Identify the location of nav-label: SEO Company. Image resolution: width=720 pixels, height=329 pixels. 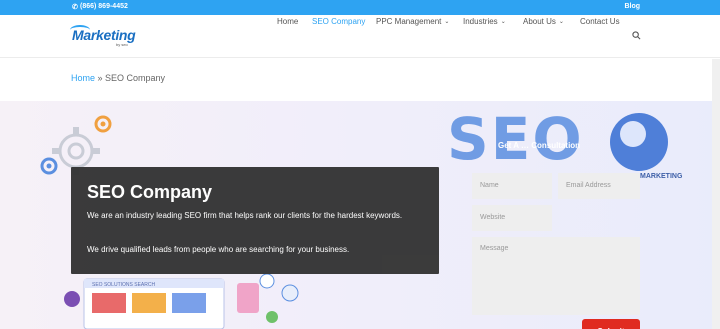
(339, 21).